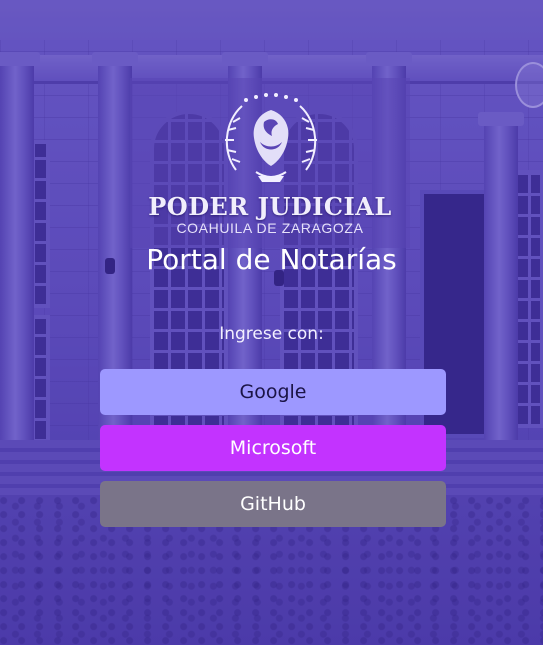 The height and width of the screenshot is (645, 543). I want to click on state-name: COAHUILA DE ZARAGOZA, so click(270, 228).